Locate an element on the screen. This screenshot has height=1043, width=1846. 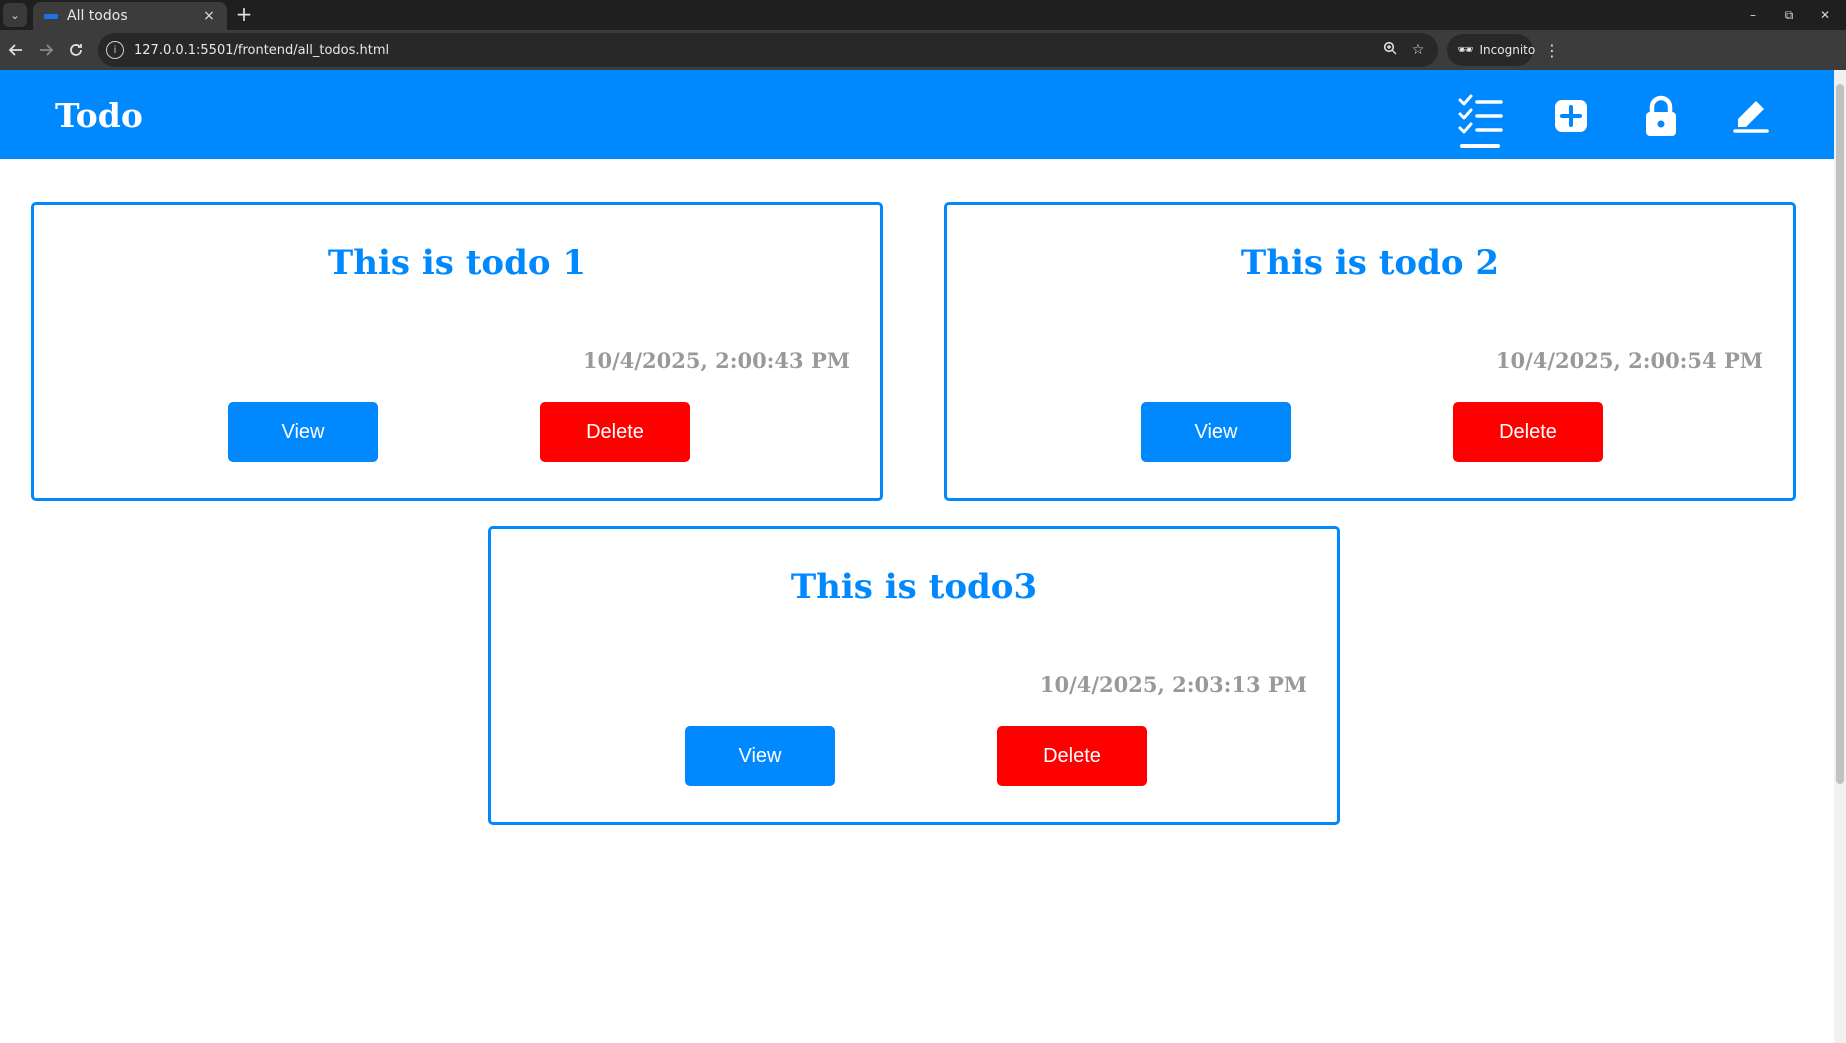
app-header: Todo is located at coordinates (917, 114).